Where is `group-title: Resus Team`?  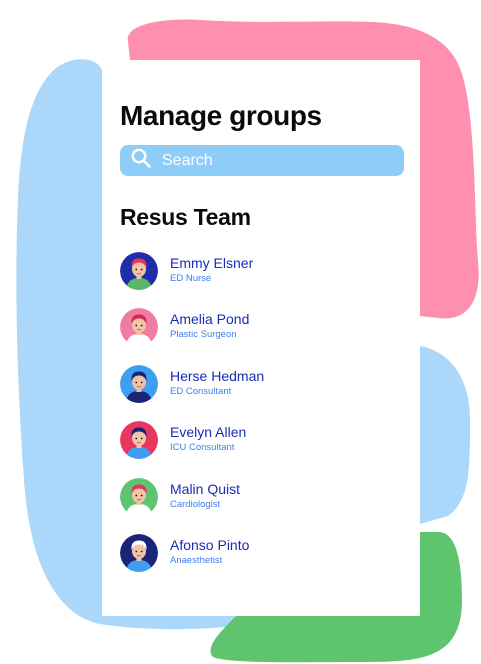
group-title: Resus Team is located at coordinates (185, 217).